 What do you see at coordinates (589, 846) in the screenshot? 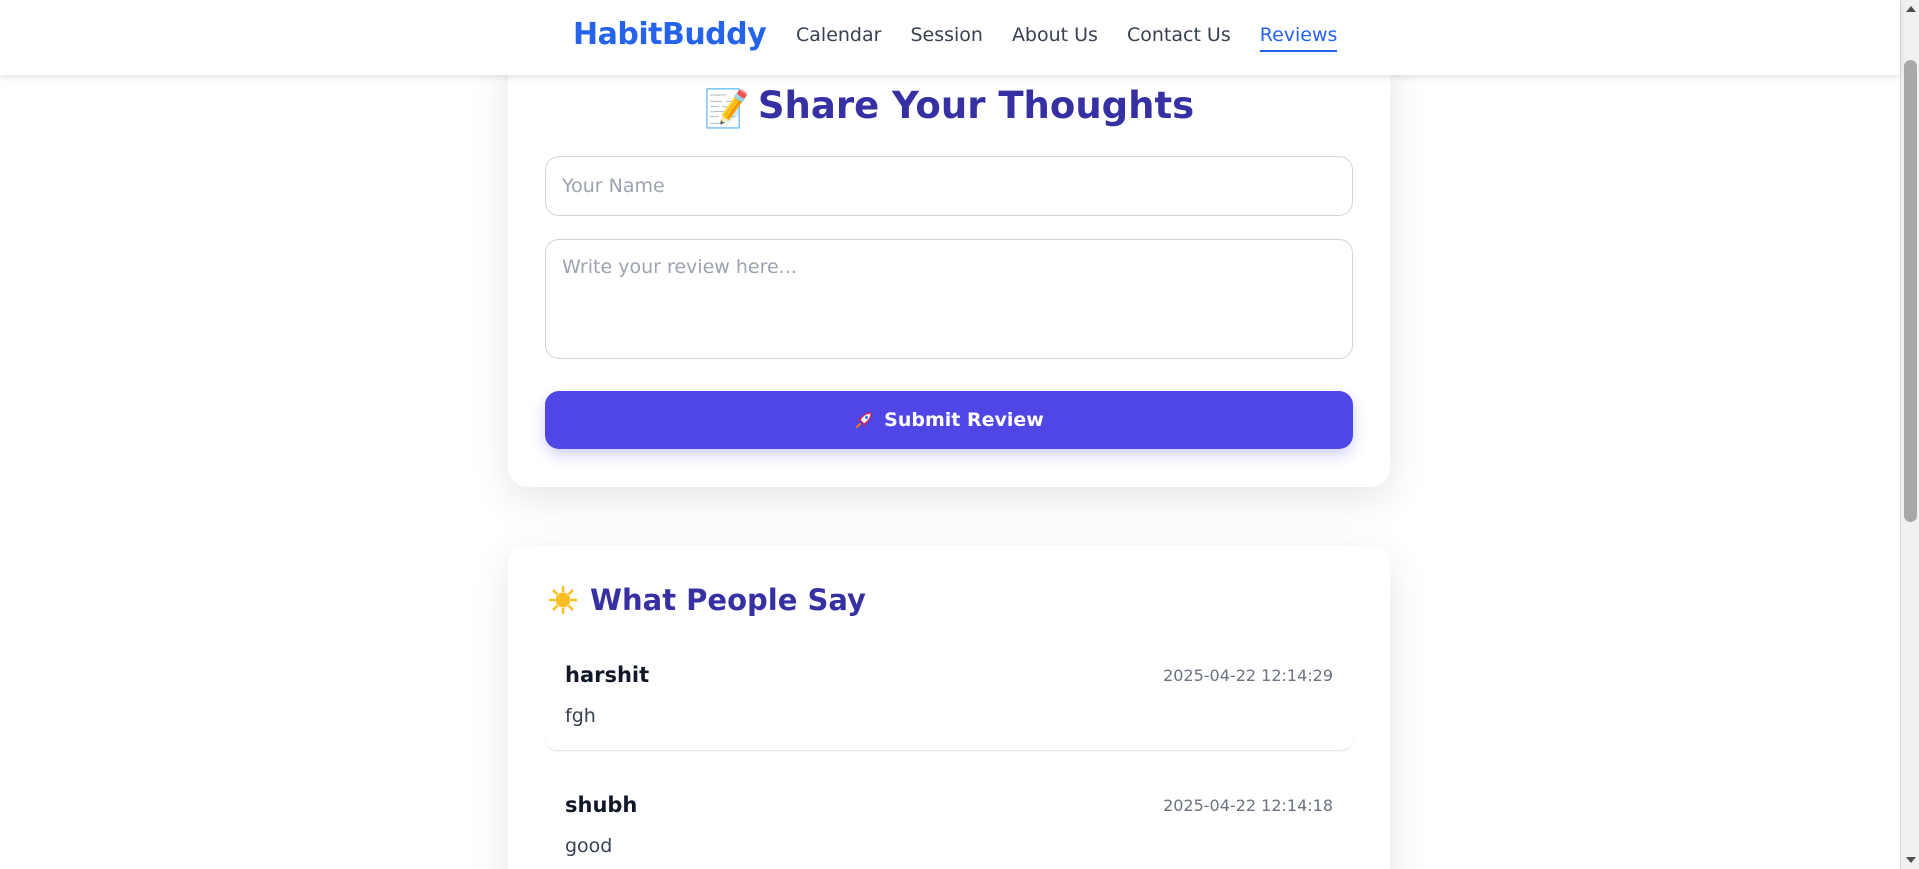
I see `review-text: good` at bounding box center [589, 846].